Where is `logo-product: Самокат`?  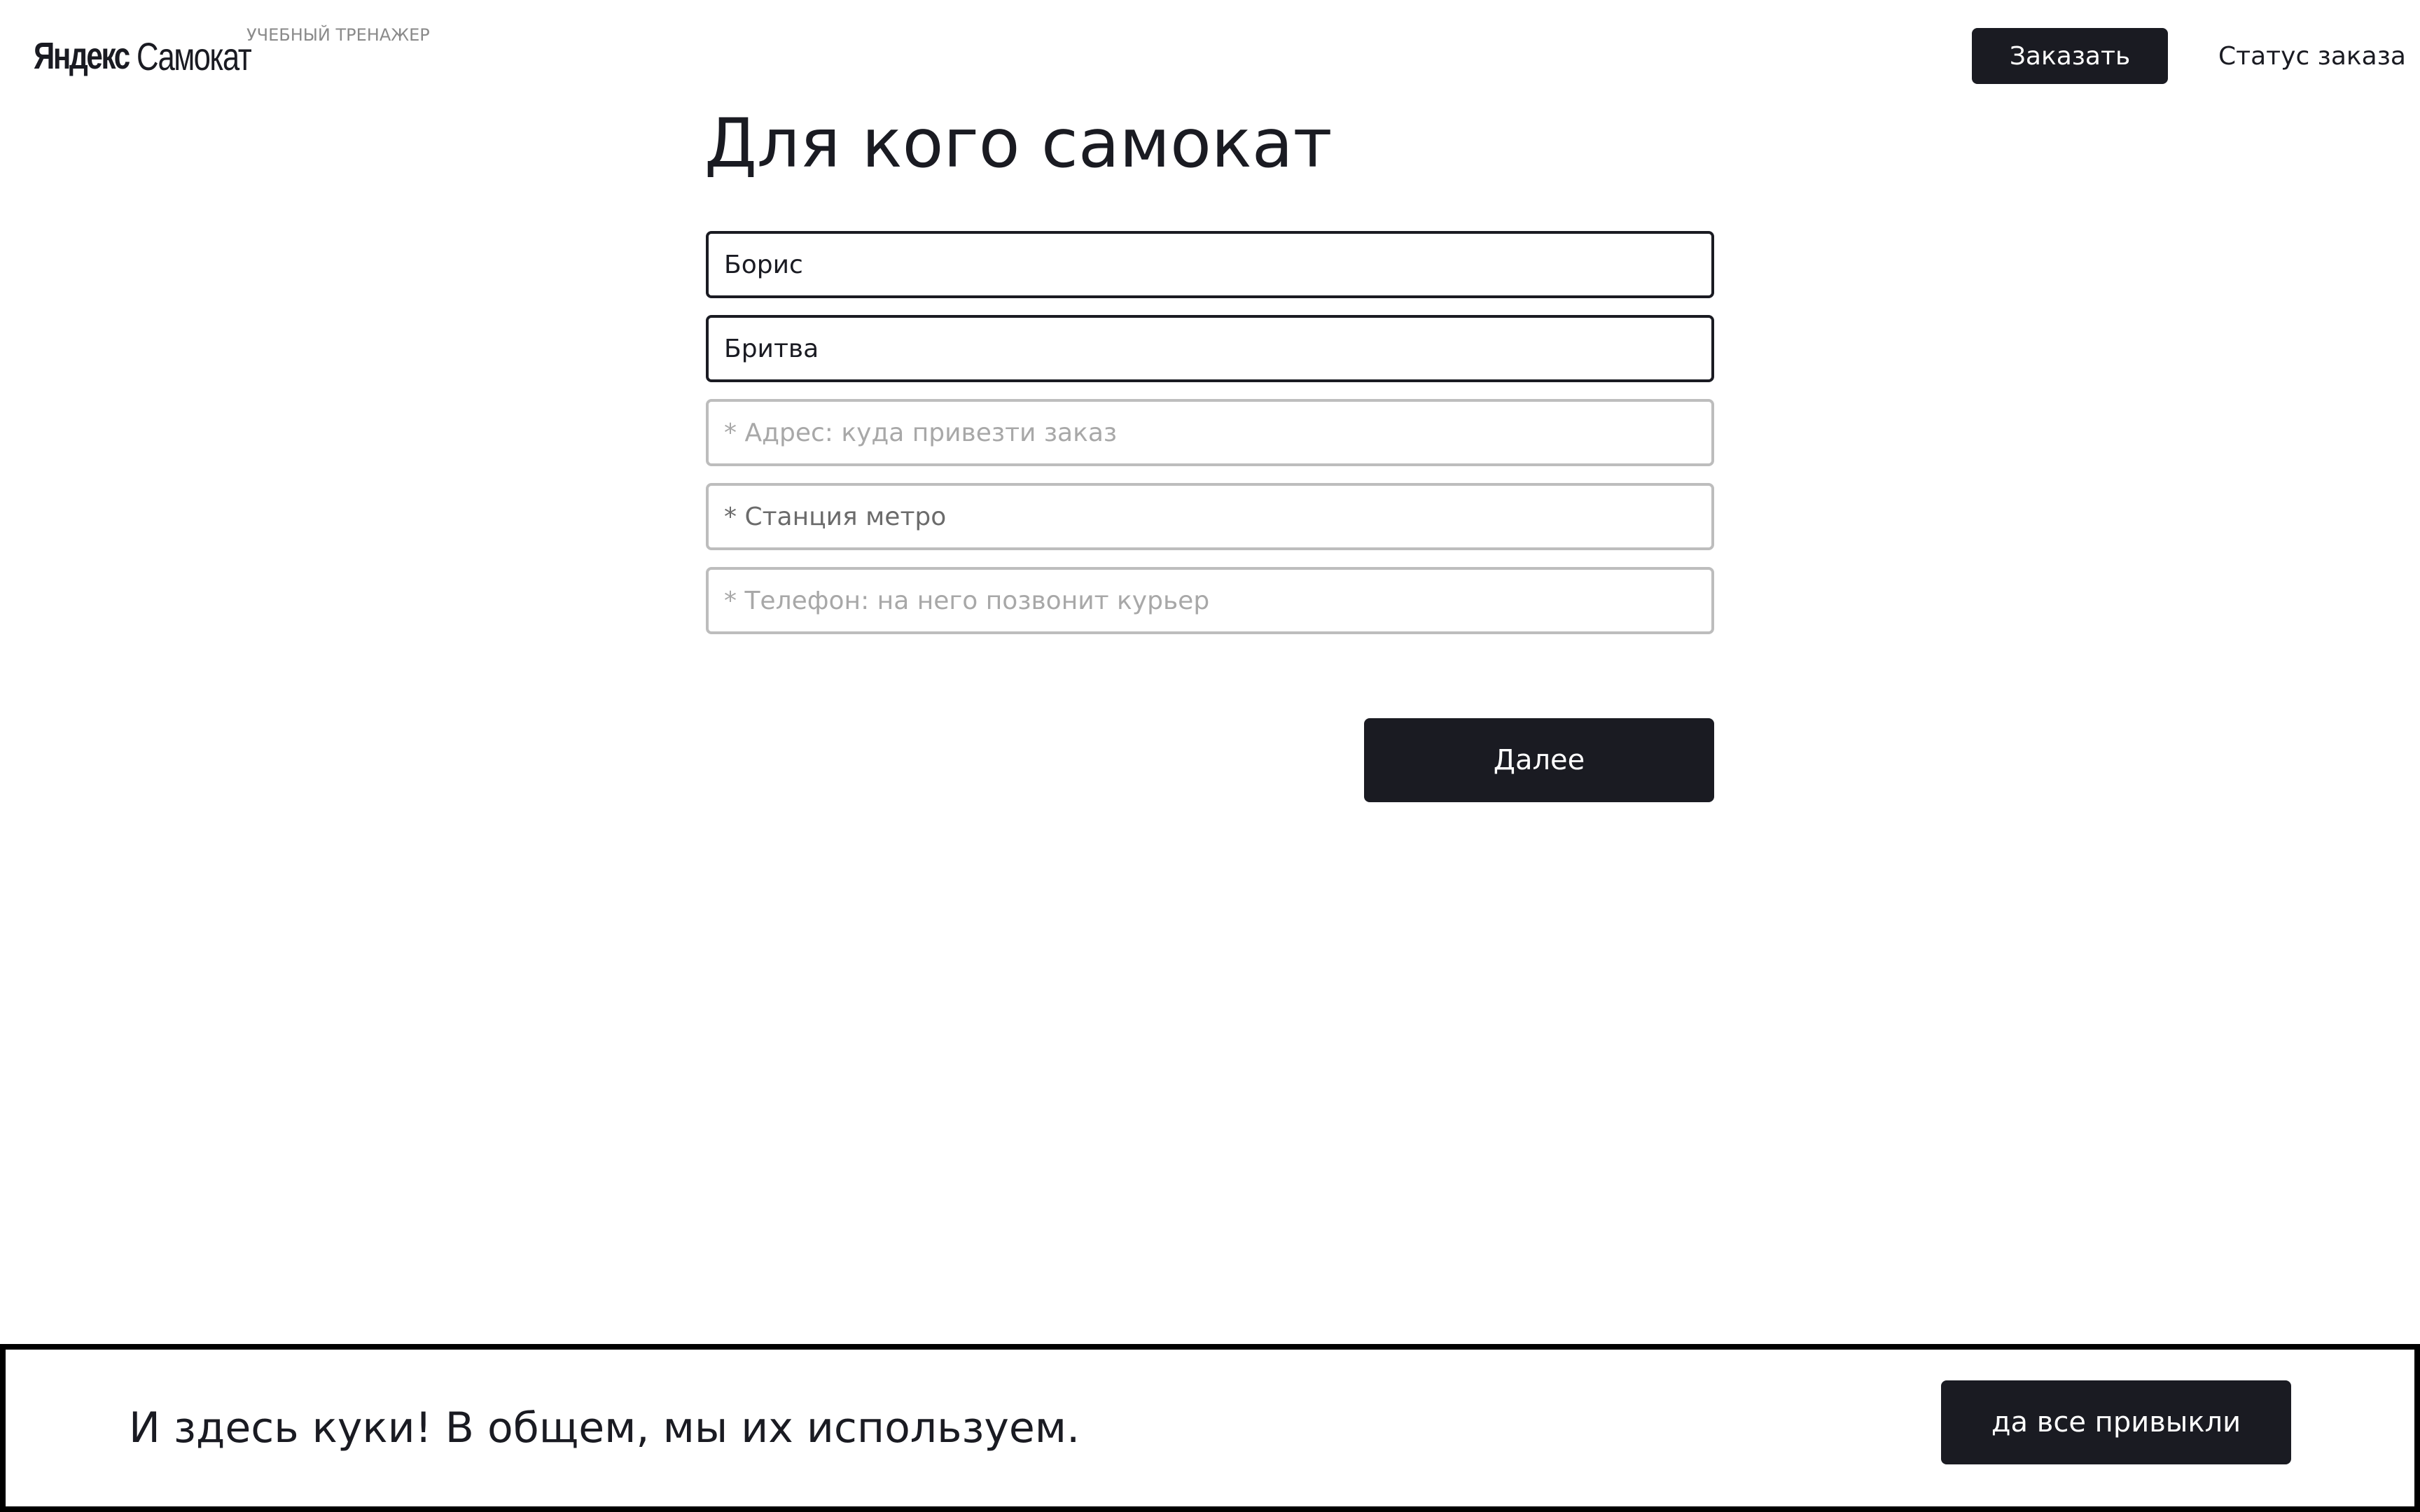 logo-product: Самокат is located at coordinates (194, 56).